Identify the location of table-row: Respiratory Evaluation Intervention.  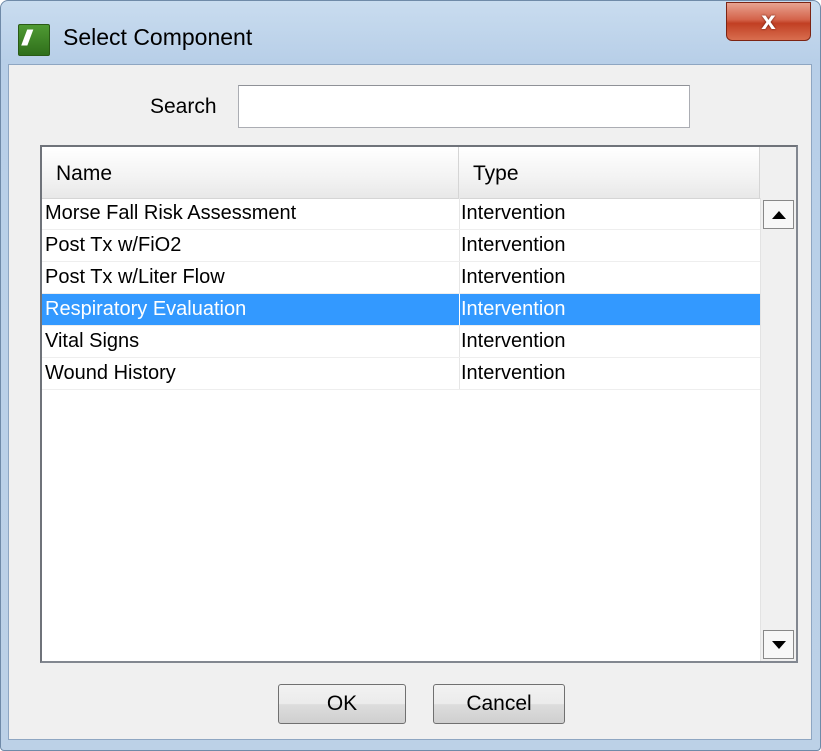
(401, 310).